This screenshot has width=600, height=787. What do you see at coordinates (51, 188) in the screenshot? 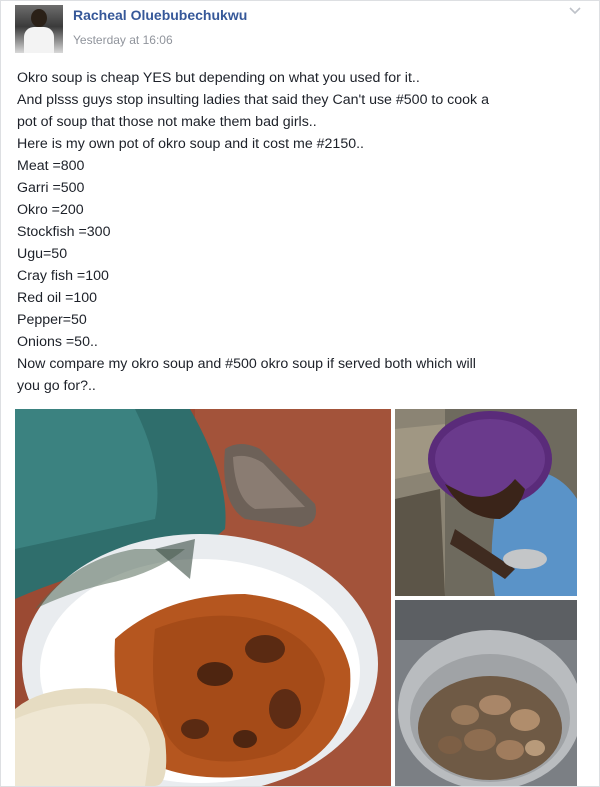
I see `post-line: Garri =500` at bounding box center [51, 188].